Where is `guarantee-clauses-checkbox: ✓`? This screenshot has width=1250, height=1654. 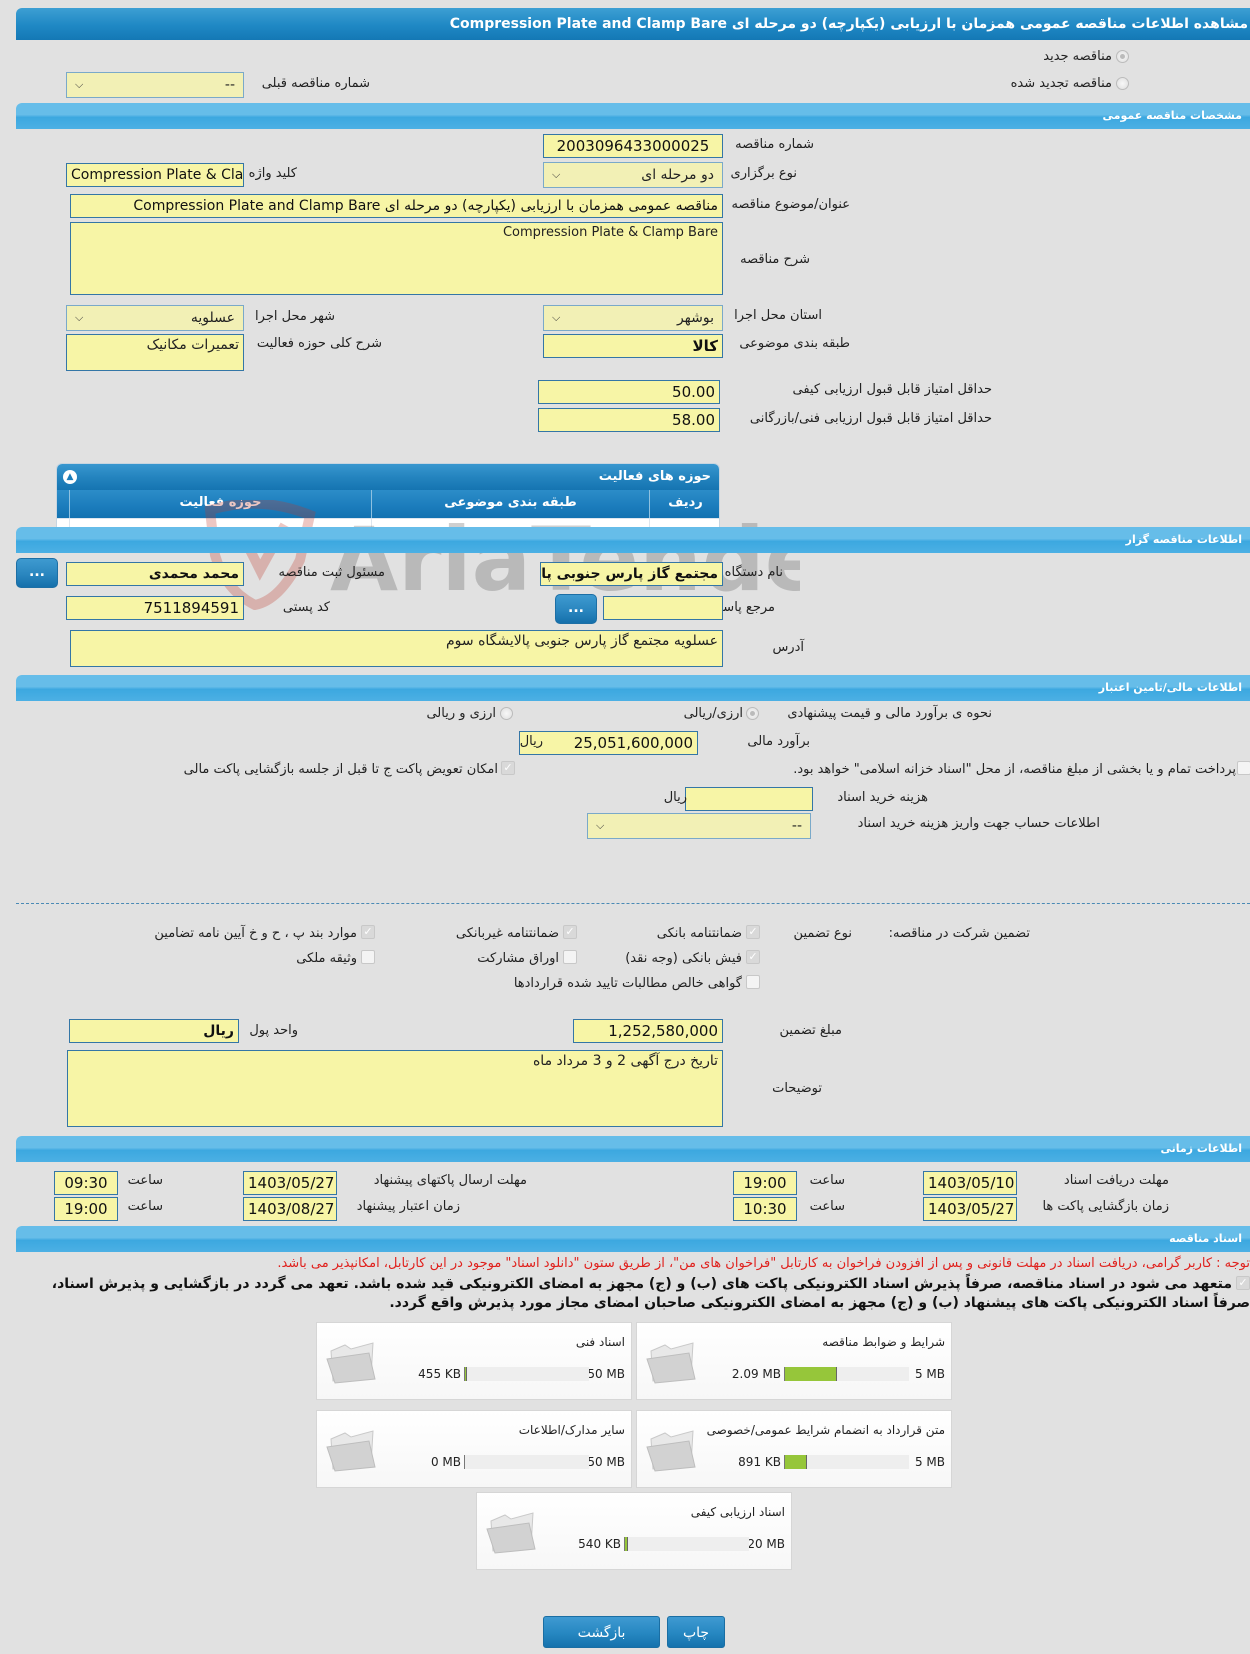 guarantee-clauses-checkbox: ✓ is located at coordinates (368, 932).